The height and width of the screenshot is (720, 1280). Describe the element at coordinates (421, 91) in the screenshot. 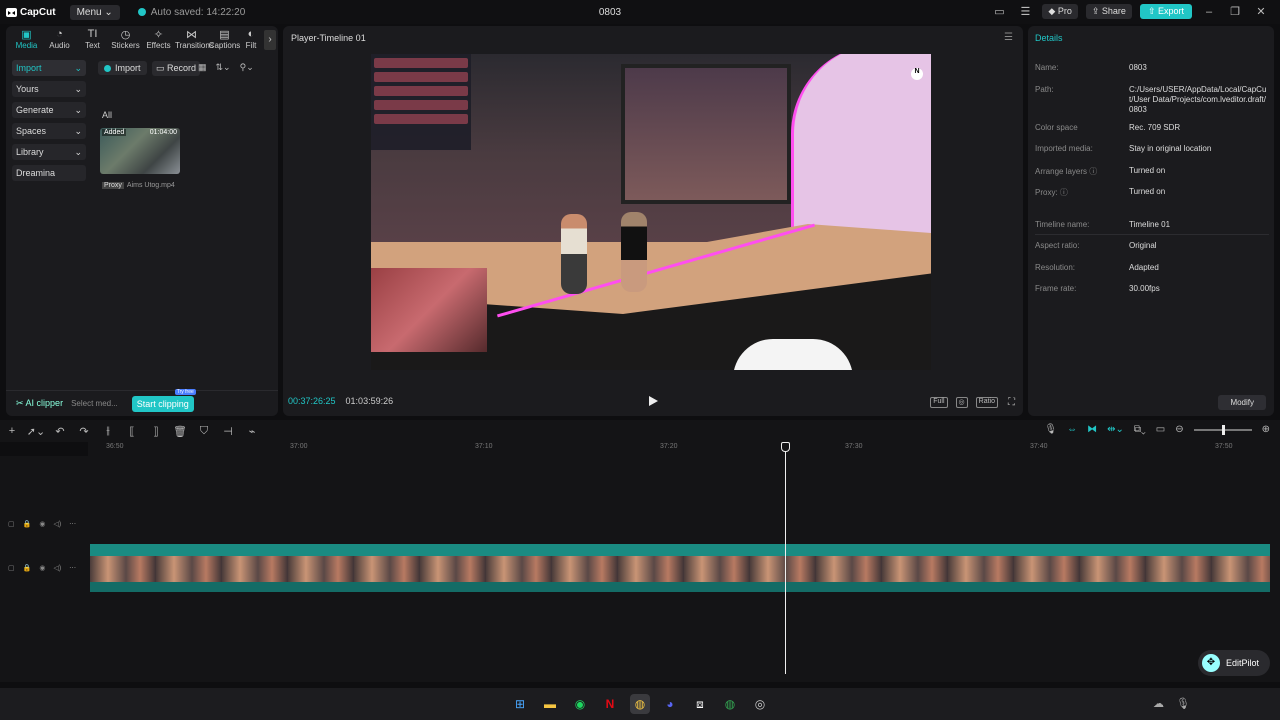

I see `chat-line` at that location.